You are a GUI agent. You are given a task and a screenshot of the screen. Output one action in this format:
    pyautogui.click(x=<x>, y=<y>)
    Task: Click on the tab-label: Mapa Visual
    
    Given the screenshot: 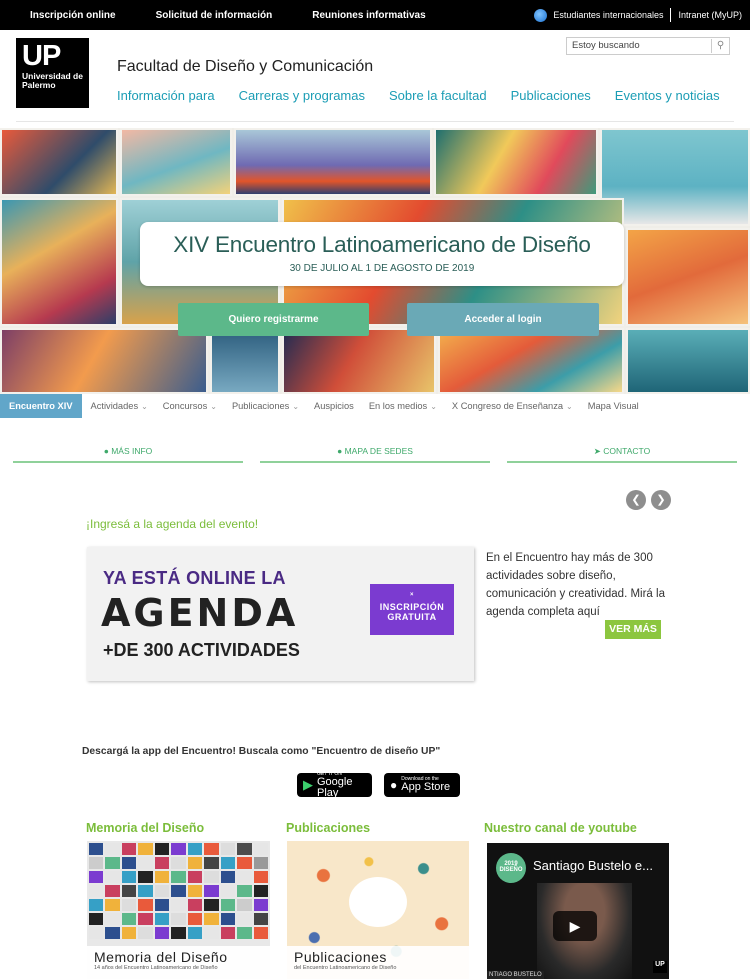 What is the action you would take?
    pyautogui.click(x=613, y=406)
    